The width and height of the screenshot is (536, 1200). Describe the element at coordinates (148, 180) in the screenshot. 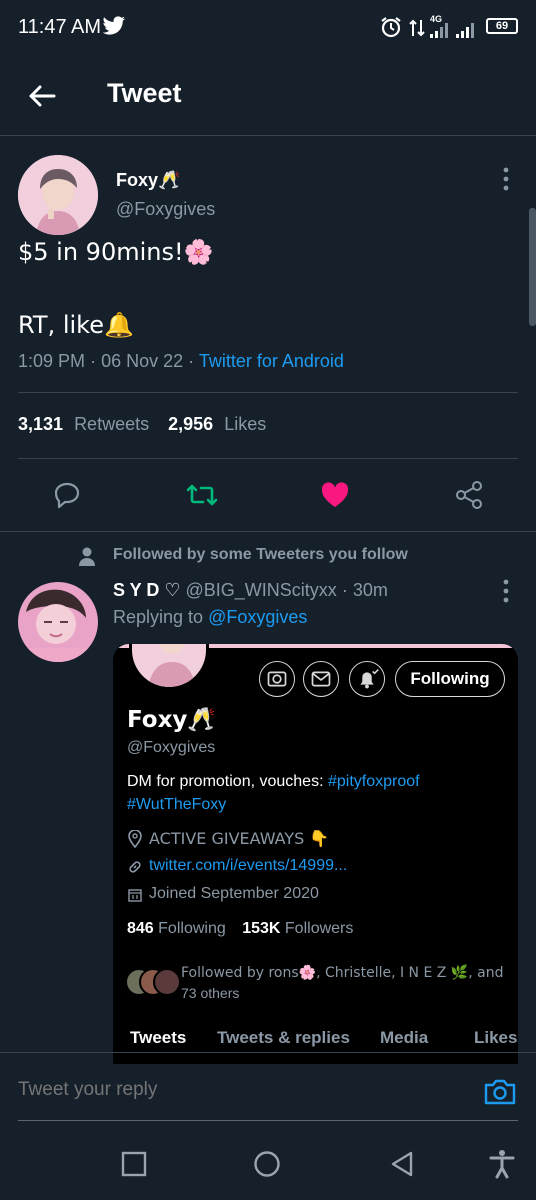

I see `author-name: Foxy🥂` at that location.